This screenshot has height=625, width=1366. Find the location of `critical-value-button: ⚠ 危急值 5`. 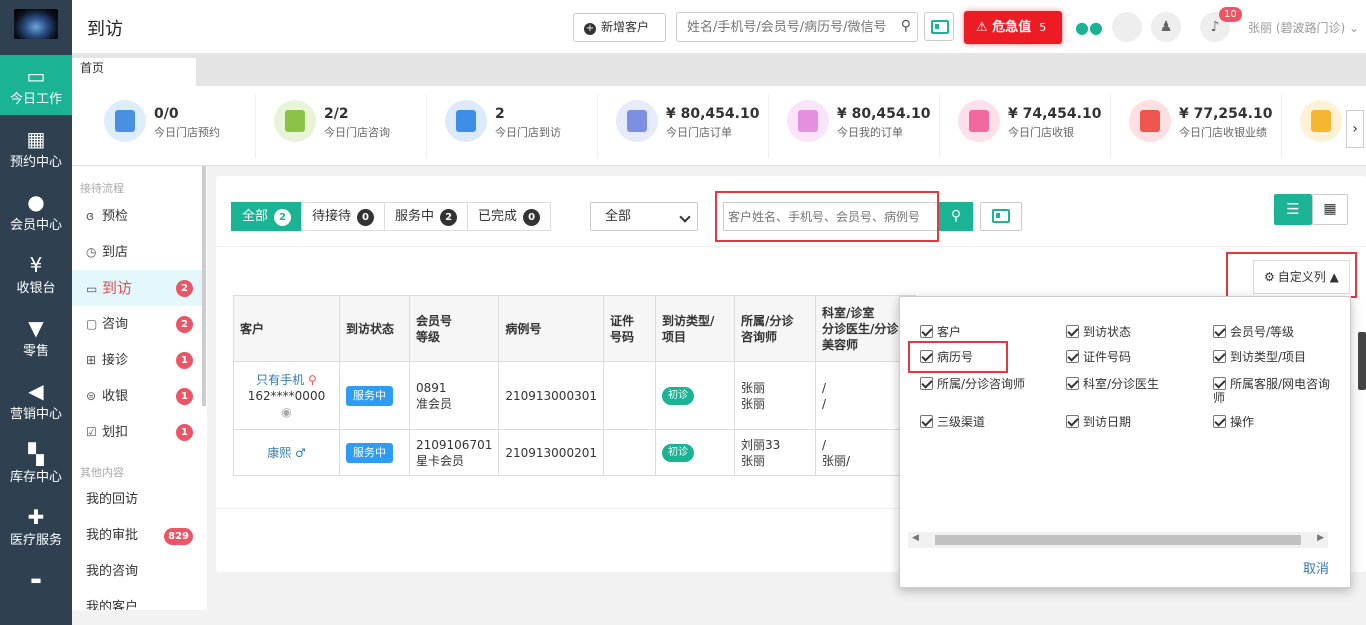

critical-value-button: ⚠ 危急值 5 is located at coordinates (1013, 27).